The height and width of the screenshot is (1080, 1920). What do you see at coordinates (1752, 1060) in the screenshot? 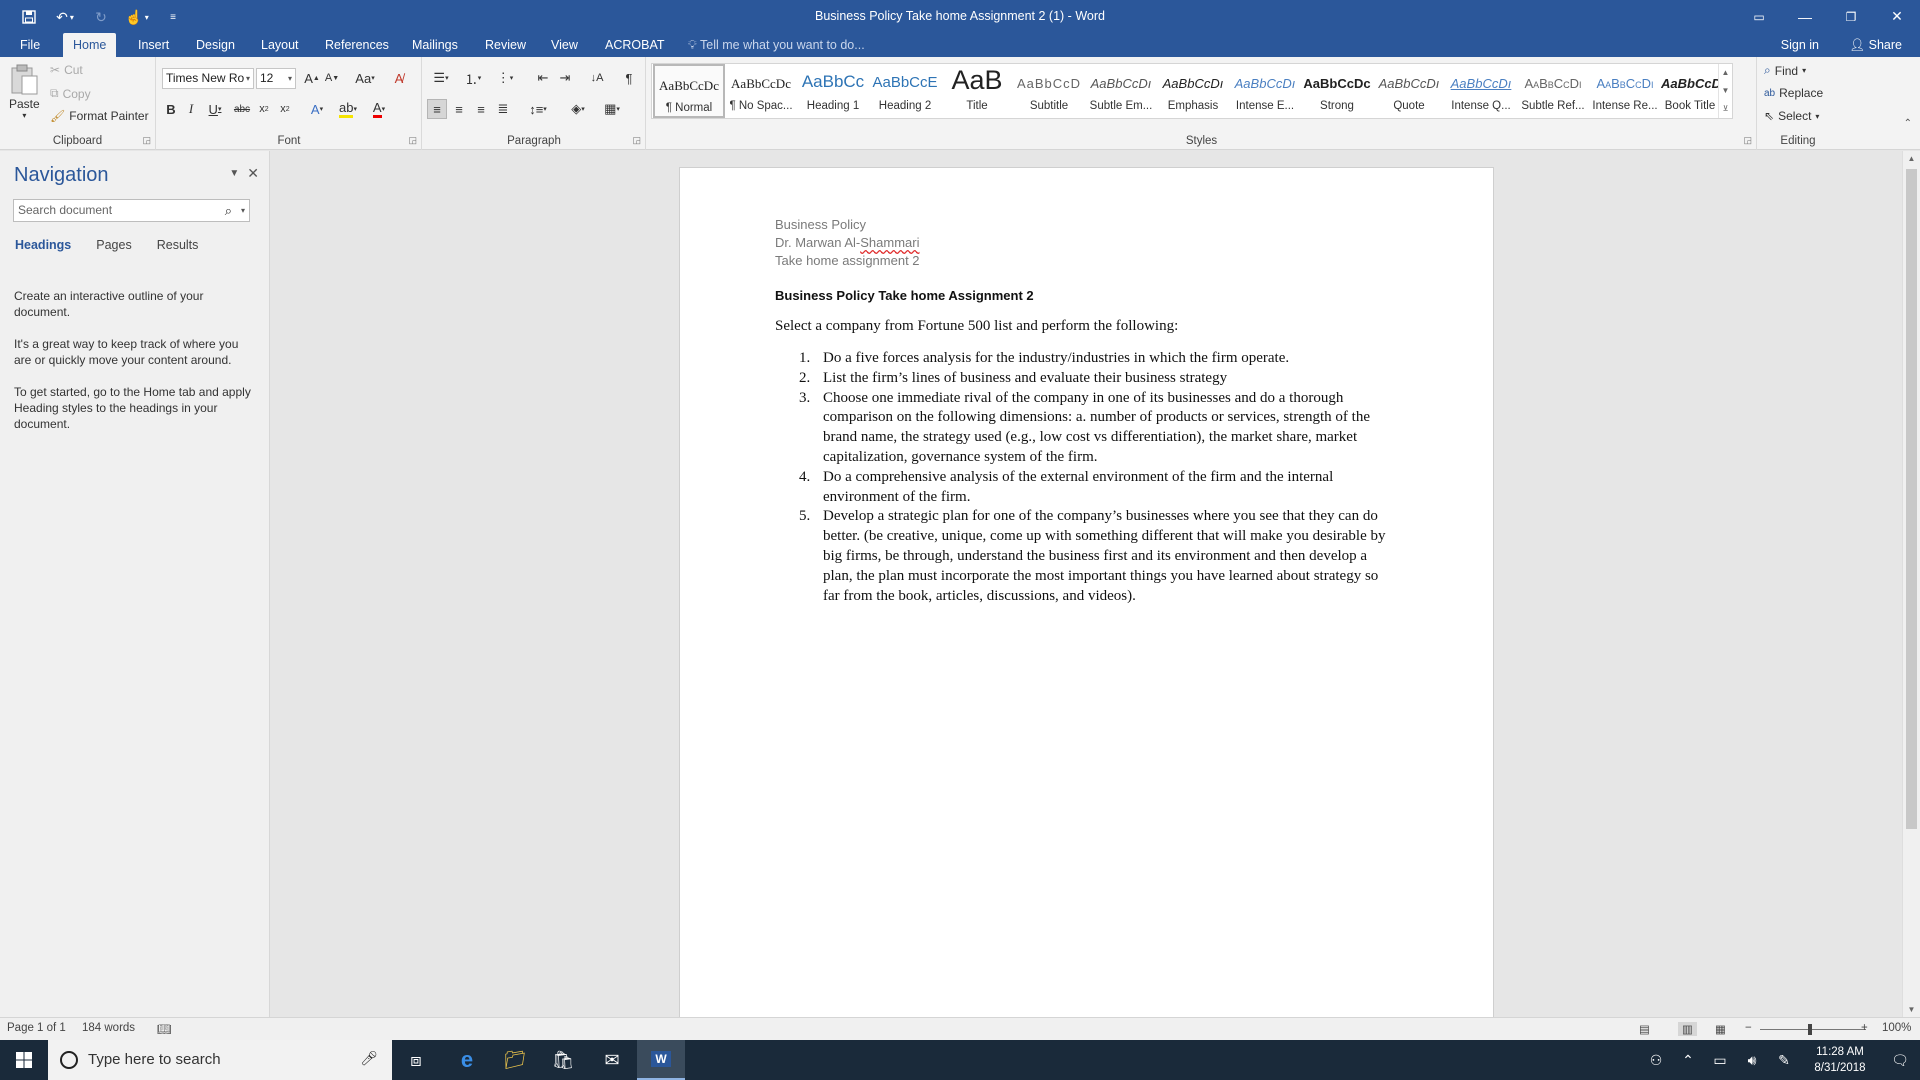
I see `volume-icon: 🔊︎` at bounding box center [1752, 1060].